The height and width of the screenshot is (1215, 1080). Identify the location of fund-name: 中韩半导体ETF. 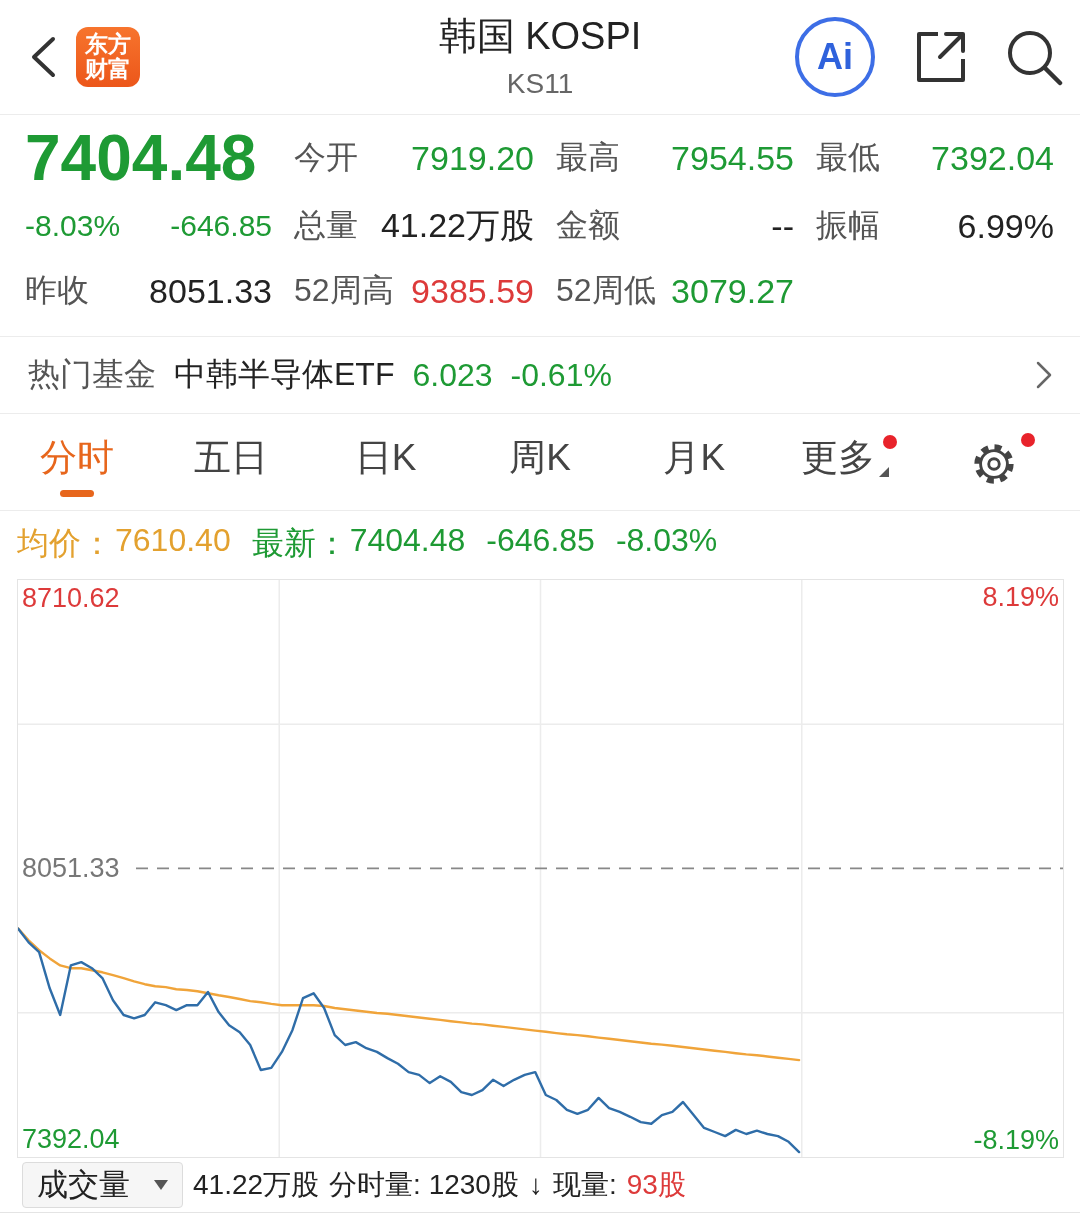
(284, 374).